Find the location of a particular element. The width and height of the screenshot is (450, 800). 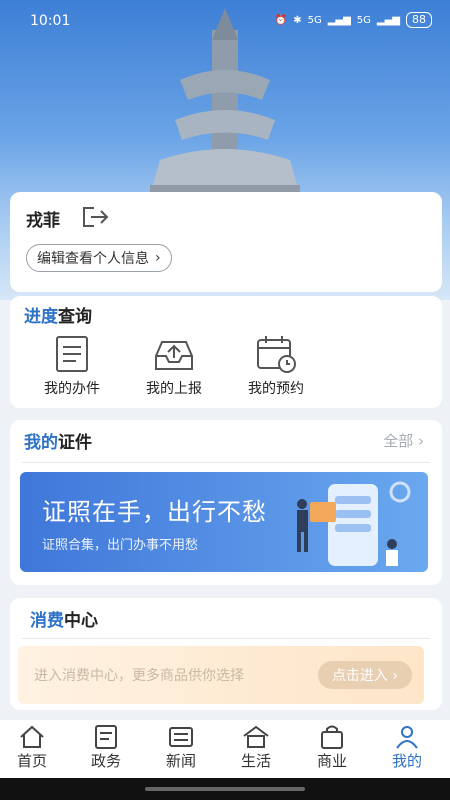

certificates-banner: 证照在手，出行不愁 证照合集，出门办事不用愁 is located at coordinates (224, 522).